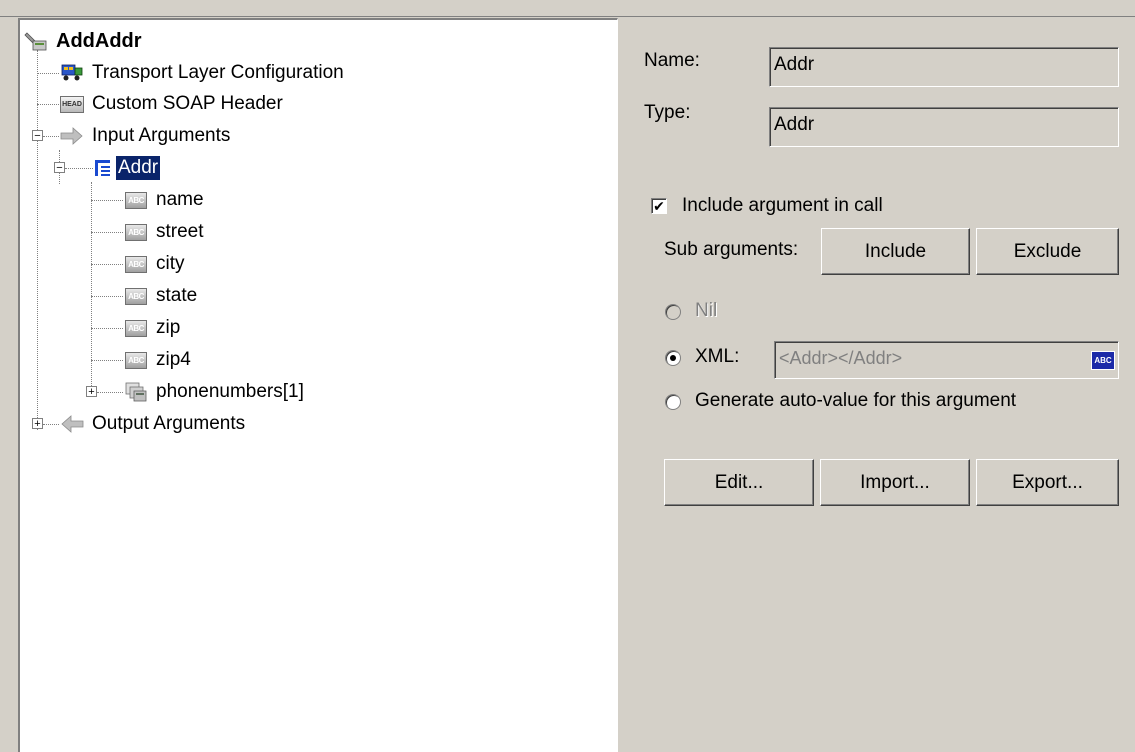  What do you see at coordinates (856, 400) in the screenshot?
I see `auto-value-label: Generate auto-value for this argument` at bounding box center [856, 400].